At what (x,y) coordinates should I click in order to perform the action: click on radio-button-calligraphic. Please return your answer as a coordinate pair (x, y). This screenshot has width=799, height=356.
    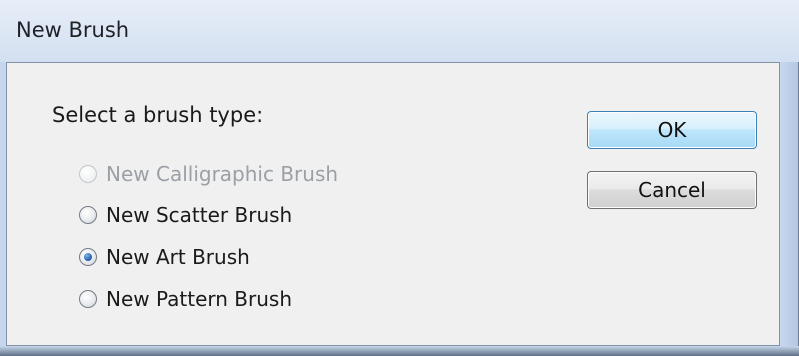
    Looking at the image, I should click on (88, 174).